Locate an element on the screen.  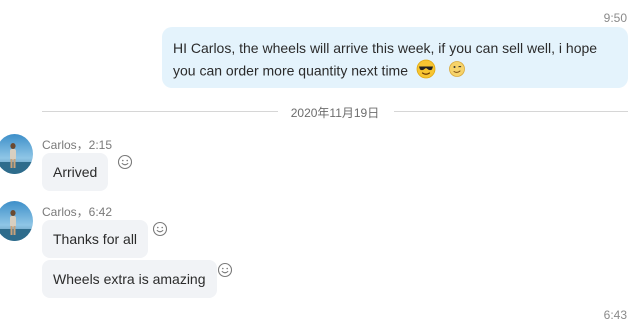
incoming-message-text: Arrived is located at coordinates (75, 172).